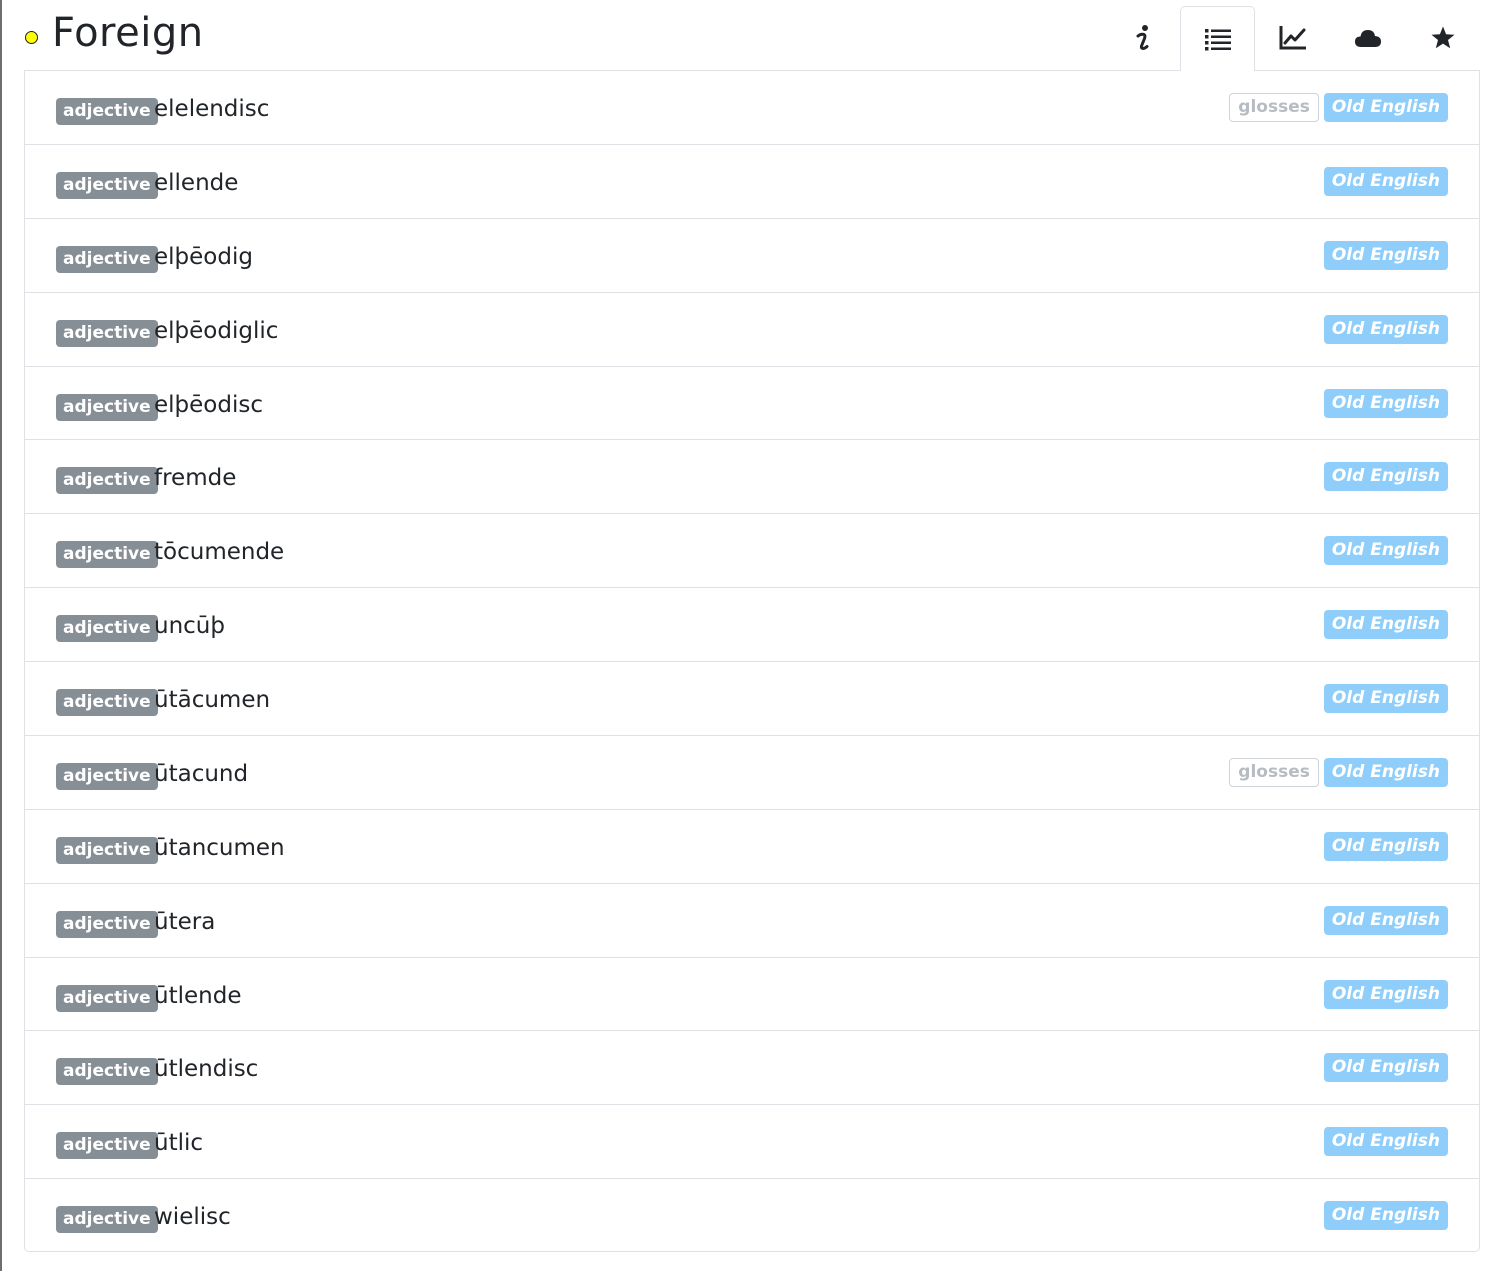 The height and width of the screenshot is (1271, 1503). I want to click on word-link: elþēodiglic, so click(216, 331).